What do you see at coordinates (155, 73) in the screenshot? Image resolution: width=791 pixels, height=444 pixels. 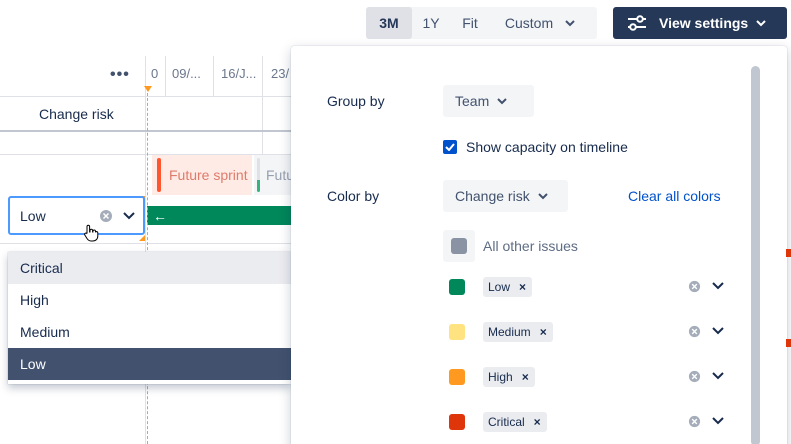 I see `date-label: 0` at bounding box center [155, 73].